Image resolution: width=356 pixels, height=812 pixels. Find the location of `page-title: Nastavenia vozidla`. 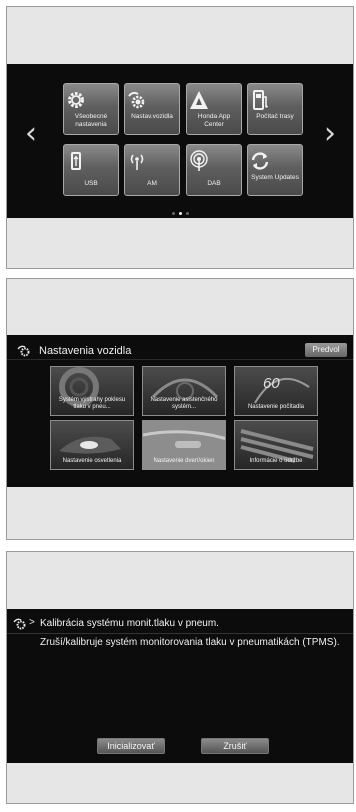

page-title: Nastavenia vozidla is located at coordinates (85, 351).